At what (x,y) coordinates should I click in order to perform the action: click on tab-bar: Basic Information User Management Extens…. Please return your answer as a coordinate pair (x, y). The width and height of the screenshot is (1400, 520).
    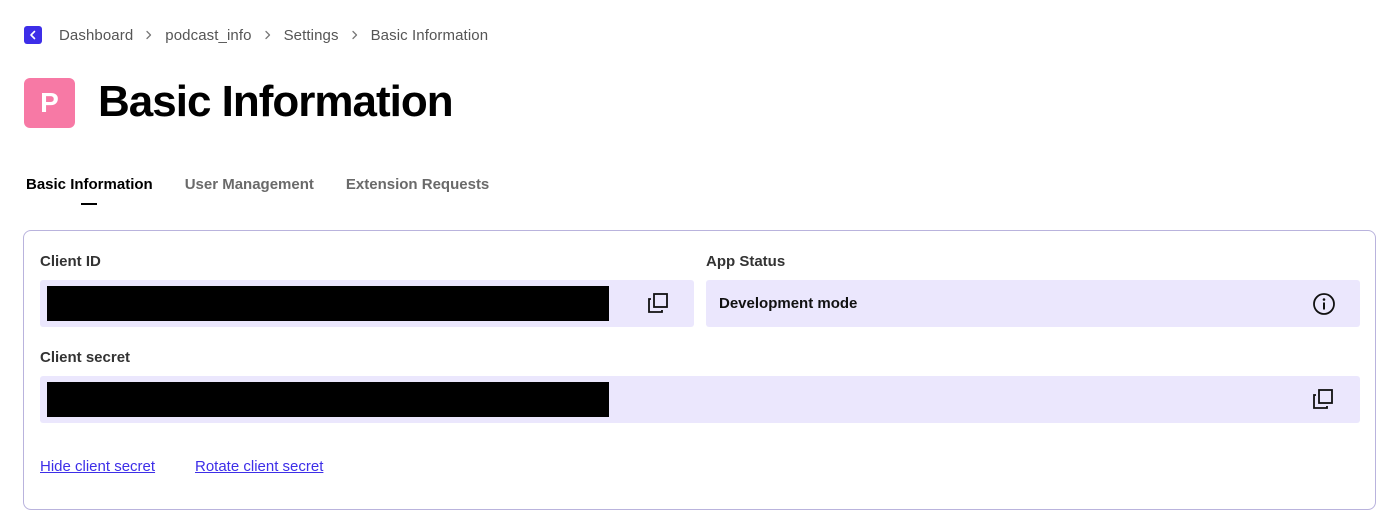
    Looking at the image, I should click on (273, 185).